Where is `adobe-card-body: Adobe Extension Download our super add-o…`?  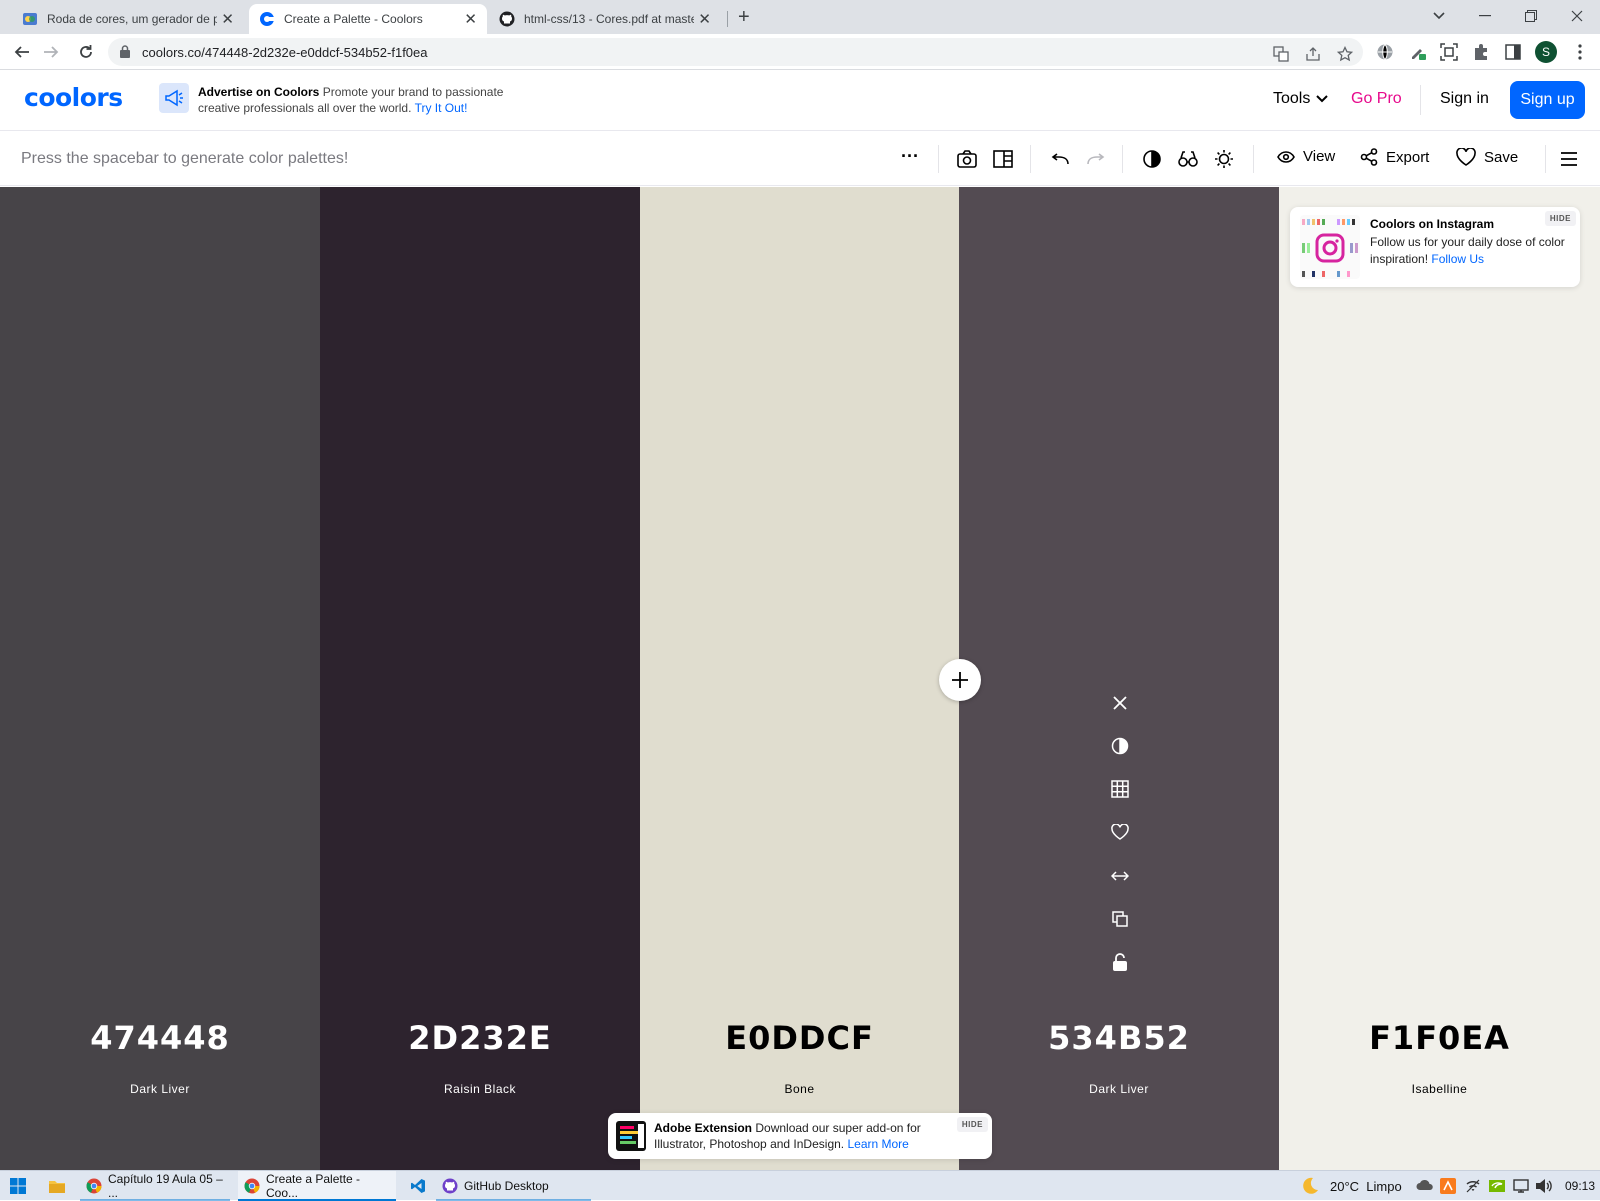
adobe-card-body: Adobe Extension Download our super add-o… is located at coordinates (804, 1136).